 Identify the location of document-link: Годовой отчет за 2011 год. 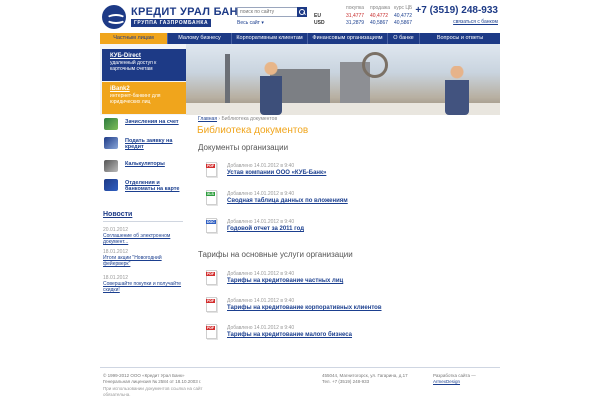
(265, 229).